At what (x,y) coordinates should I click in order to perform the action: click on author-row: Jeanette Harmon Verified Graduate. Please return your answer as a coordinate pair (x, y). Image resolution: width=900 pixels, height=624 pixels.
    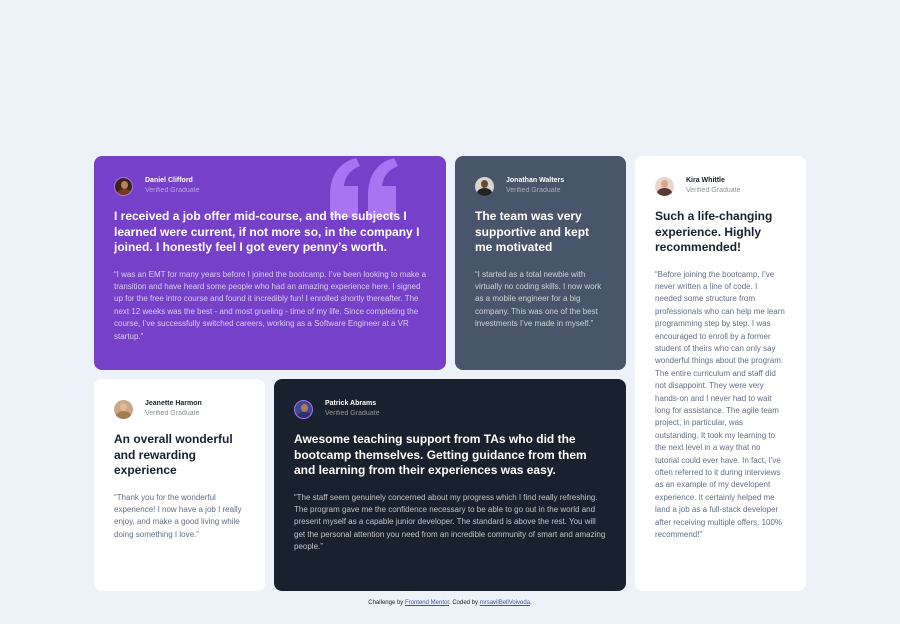
    Looking at the image, I should click on (179, 409).